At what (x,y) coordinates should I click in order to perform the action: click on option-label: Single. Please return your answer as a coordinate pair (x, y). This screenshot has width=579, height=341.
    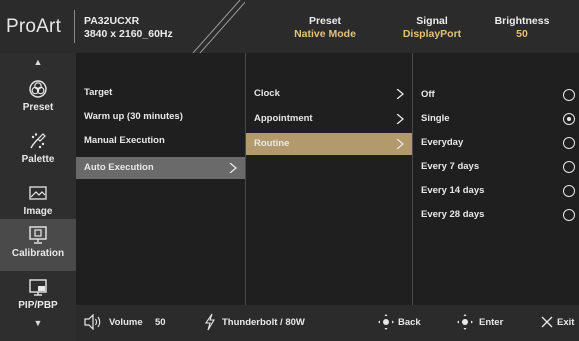
    Looking at the image, I should click on (435, 118).